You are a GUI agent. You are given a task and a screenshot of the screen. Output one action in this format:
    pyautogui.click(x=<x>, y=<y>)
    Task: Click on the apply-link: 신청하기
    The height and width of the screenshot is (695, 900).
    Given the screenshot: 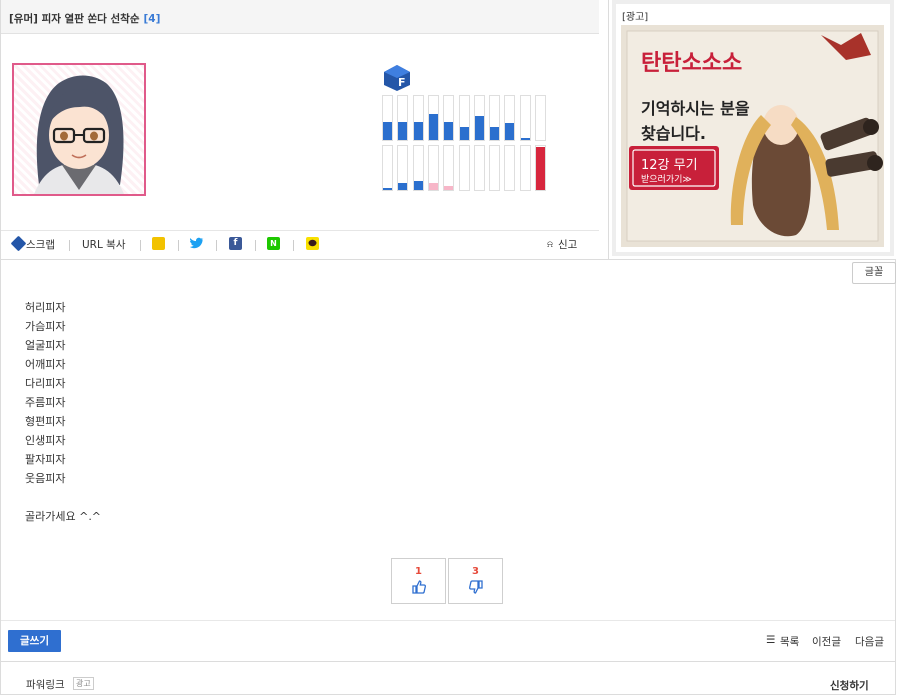 What is the action you would take?
    pyautogui.click(x=849, y=685)
    